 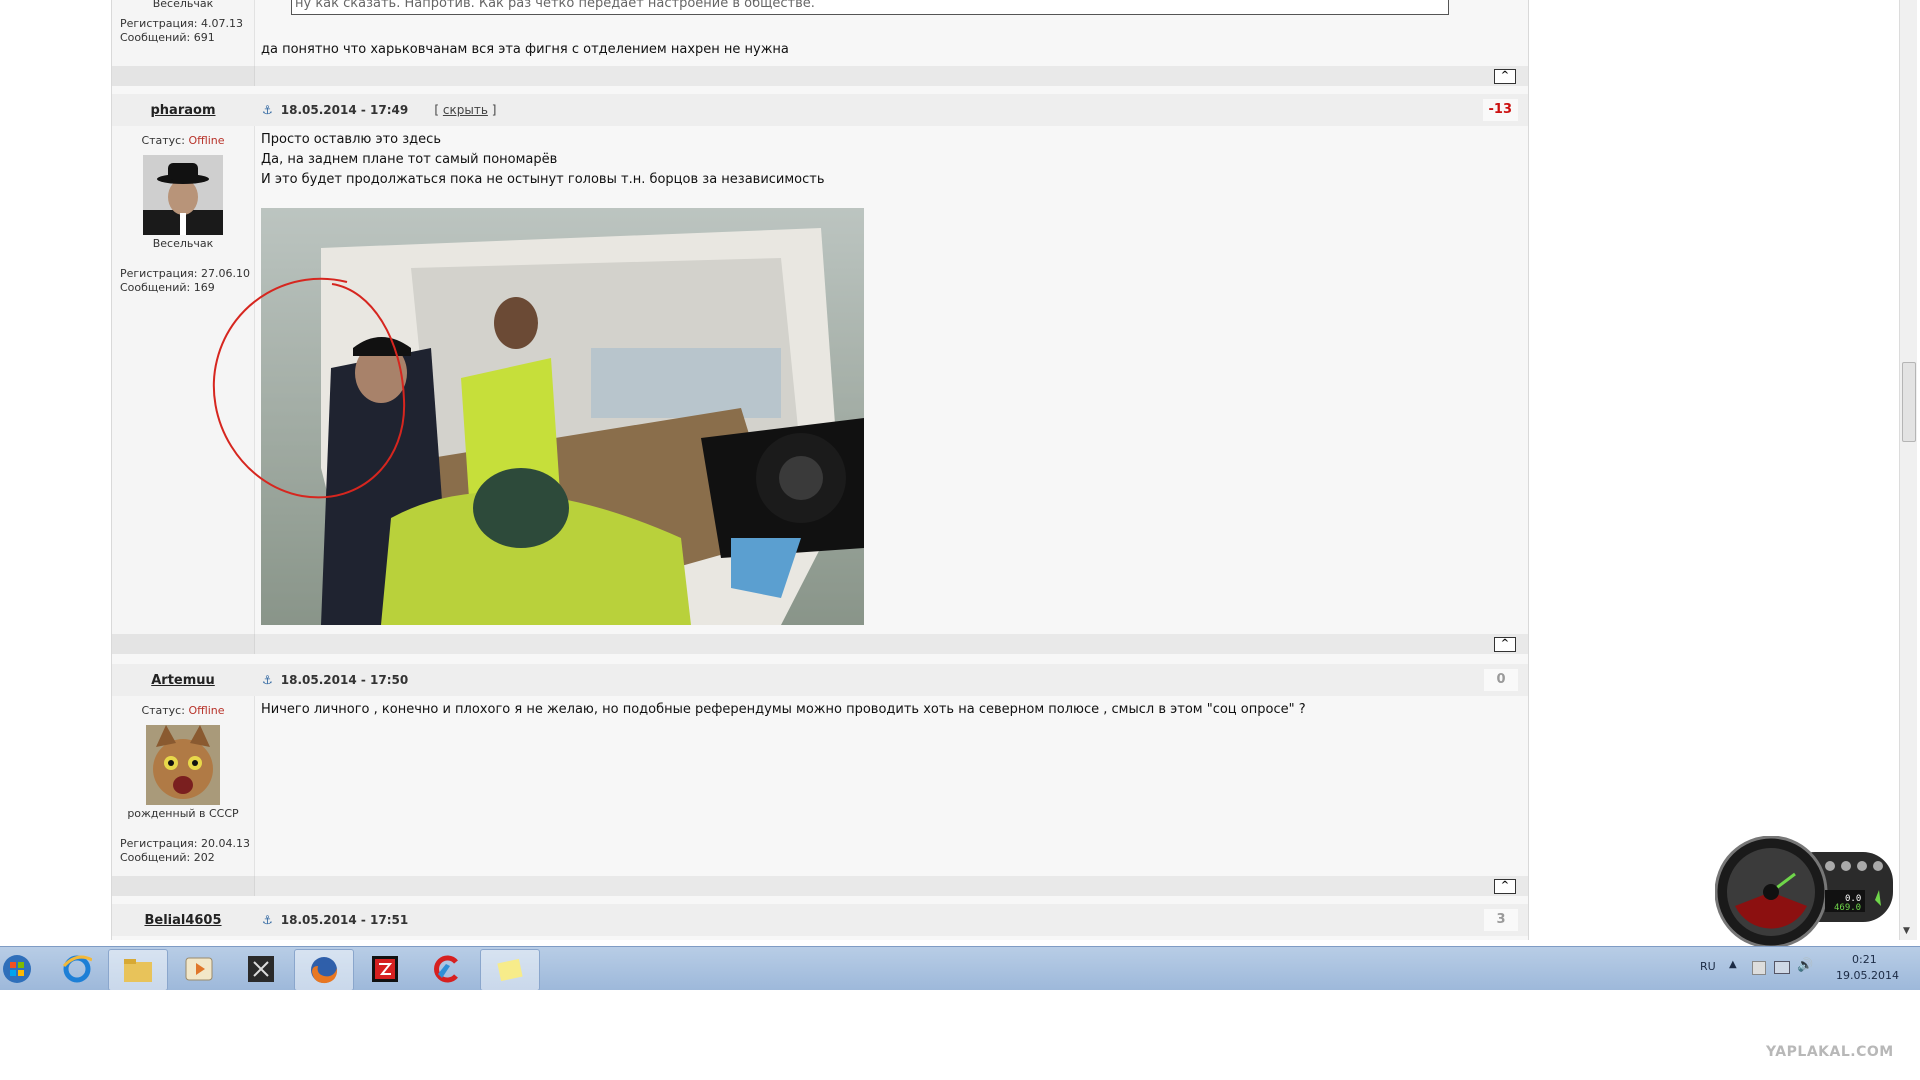 I want to click on post-rating: -13, so click(x=1500, y=110).